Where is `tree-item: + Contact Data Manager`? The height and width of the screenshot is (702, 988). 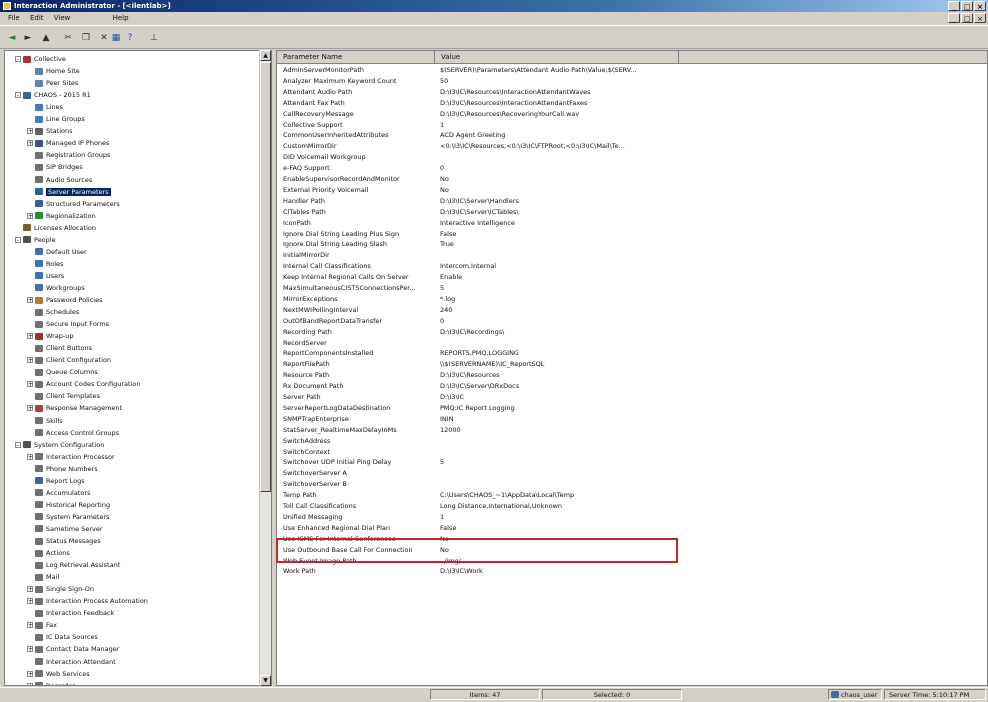
tree-item: + Contact Data Manager is located at coordinates (73, 649).